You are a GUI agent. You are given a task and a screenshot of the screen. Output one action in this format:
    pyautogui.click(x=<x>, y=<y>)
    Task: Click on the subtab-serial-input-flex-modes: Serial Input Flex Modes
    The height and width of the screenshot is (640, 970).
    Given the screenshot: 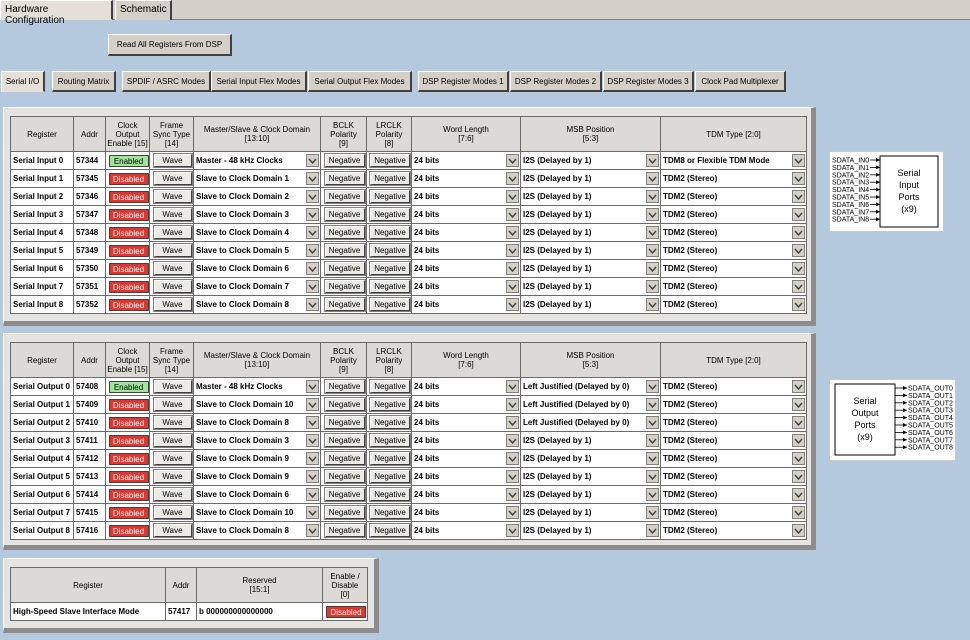 What is the action you would take?
    pyautogui.click(x=259, y=81)
    